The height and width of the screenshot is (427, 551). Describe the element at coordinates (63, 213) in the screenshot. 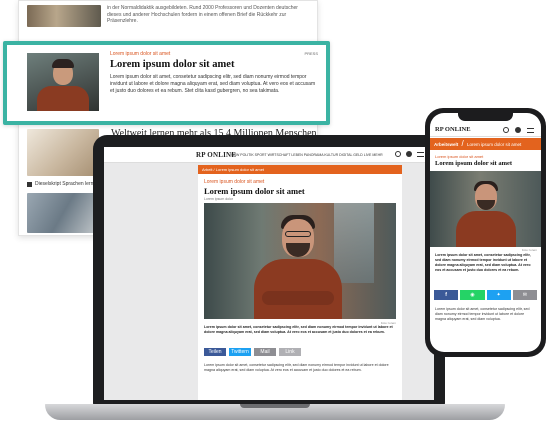

I see `office-thumbnail` at that location.